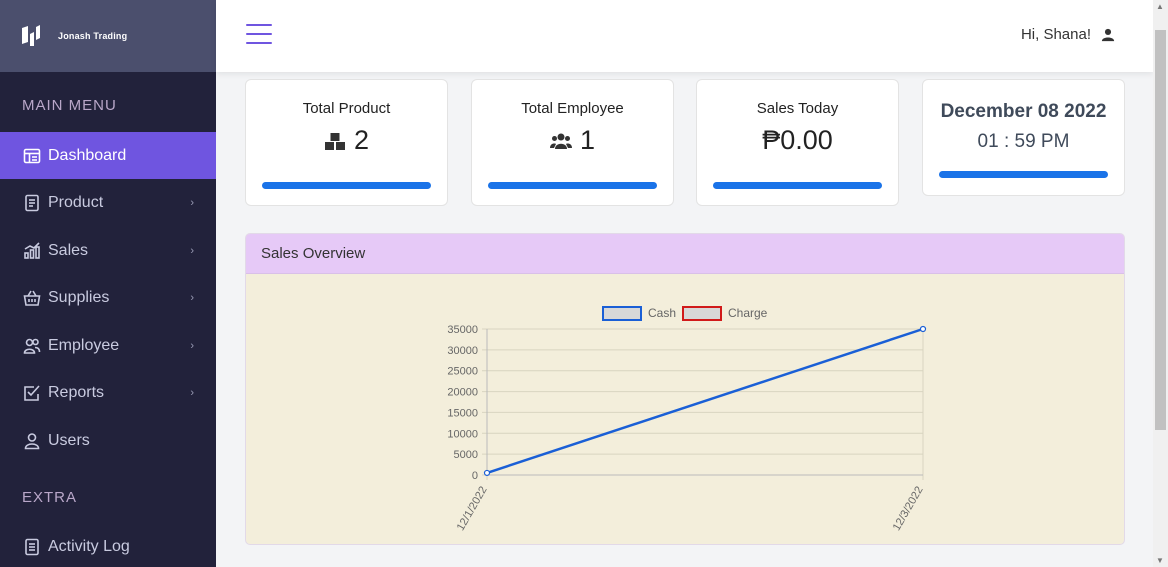 The height and width of the screenshot is (567, 1168). What do you see at coordinates (346, 108) in the screenshot?
I see `card-title: Total Product` at bounding box center [346, 108].